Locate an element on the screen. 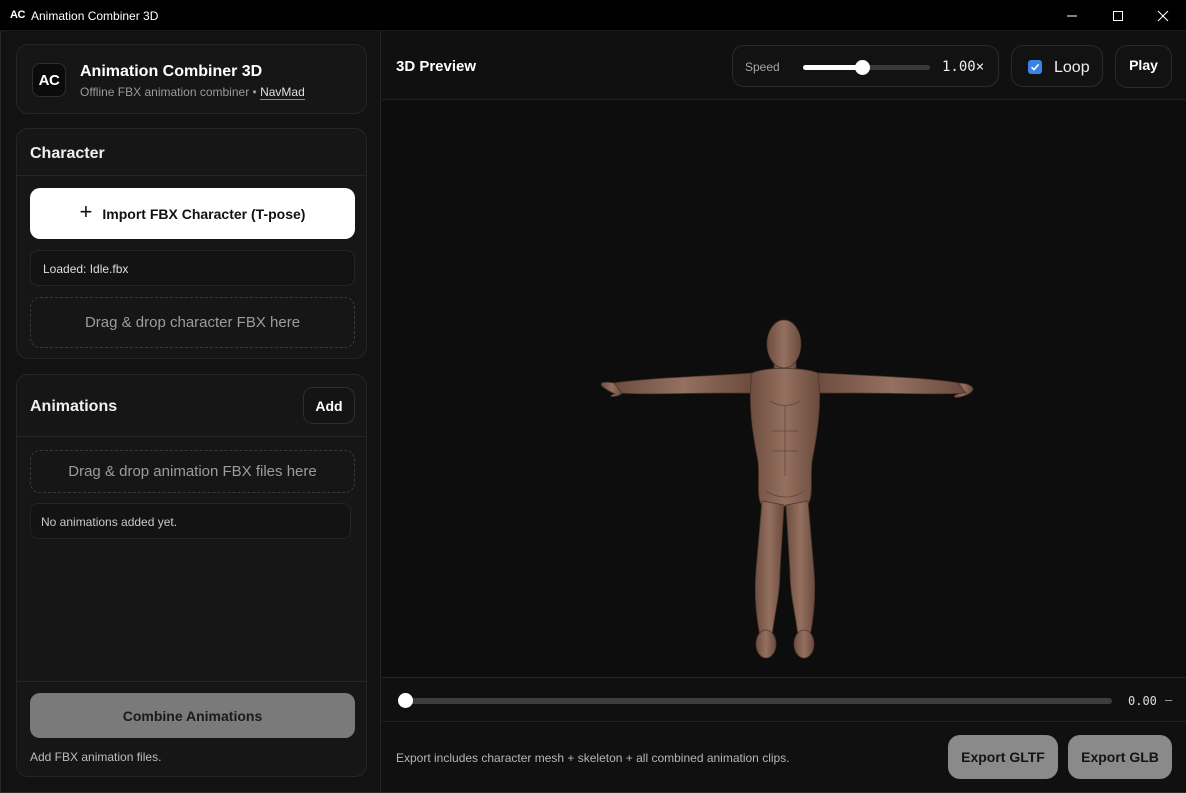 This screenshot has width=1186, height=793. close-button is located at coordinates (1163, 15).